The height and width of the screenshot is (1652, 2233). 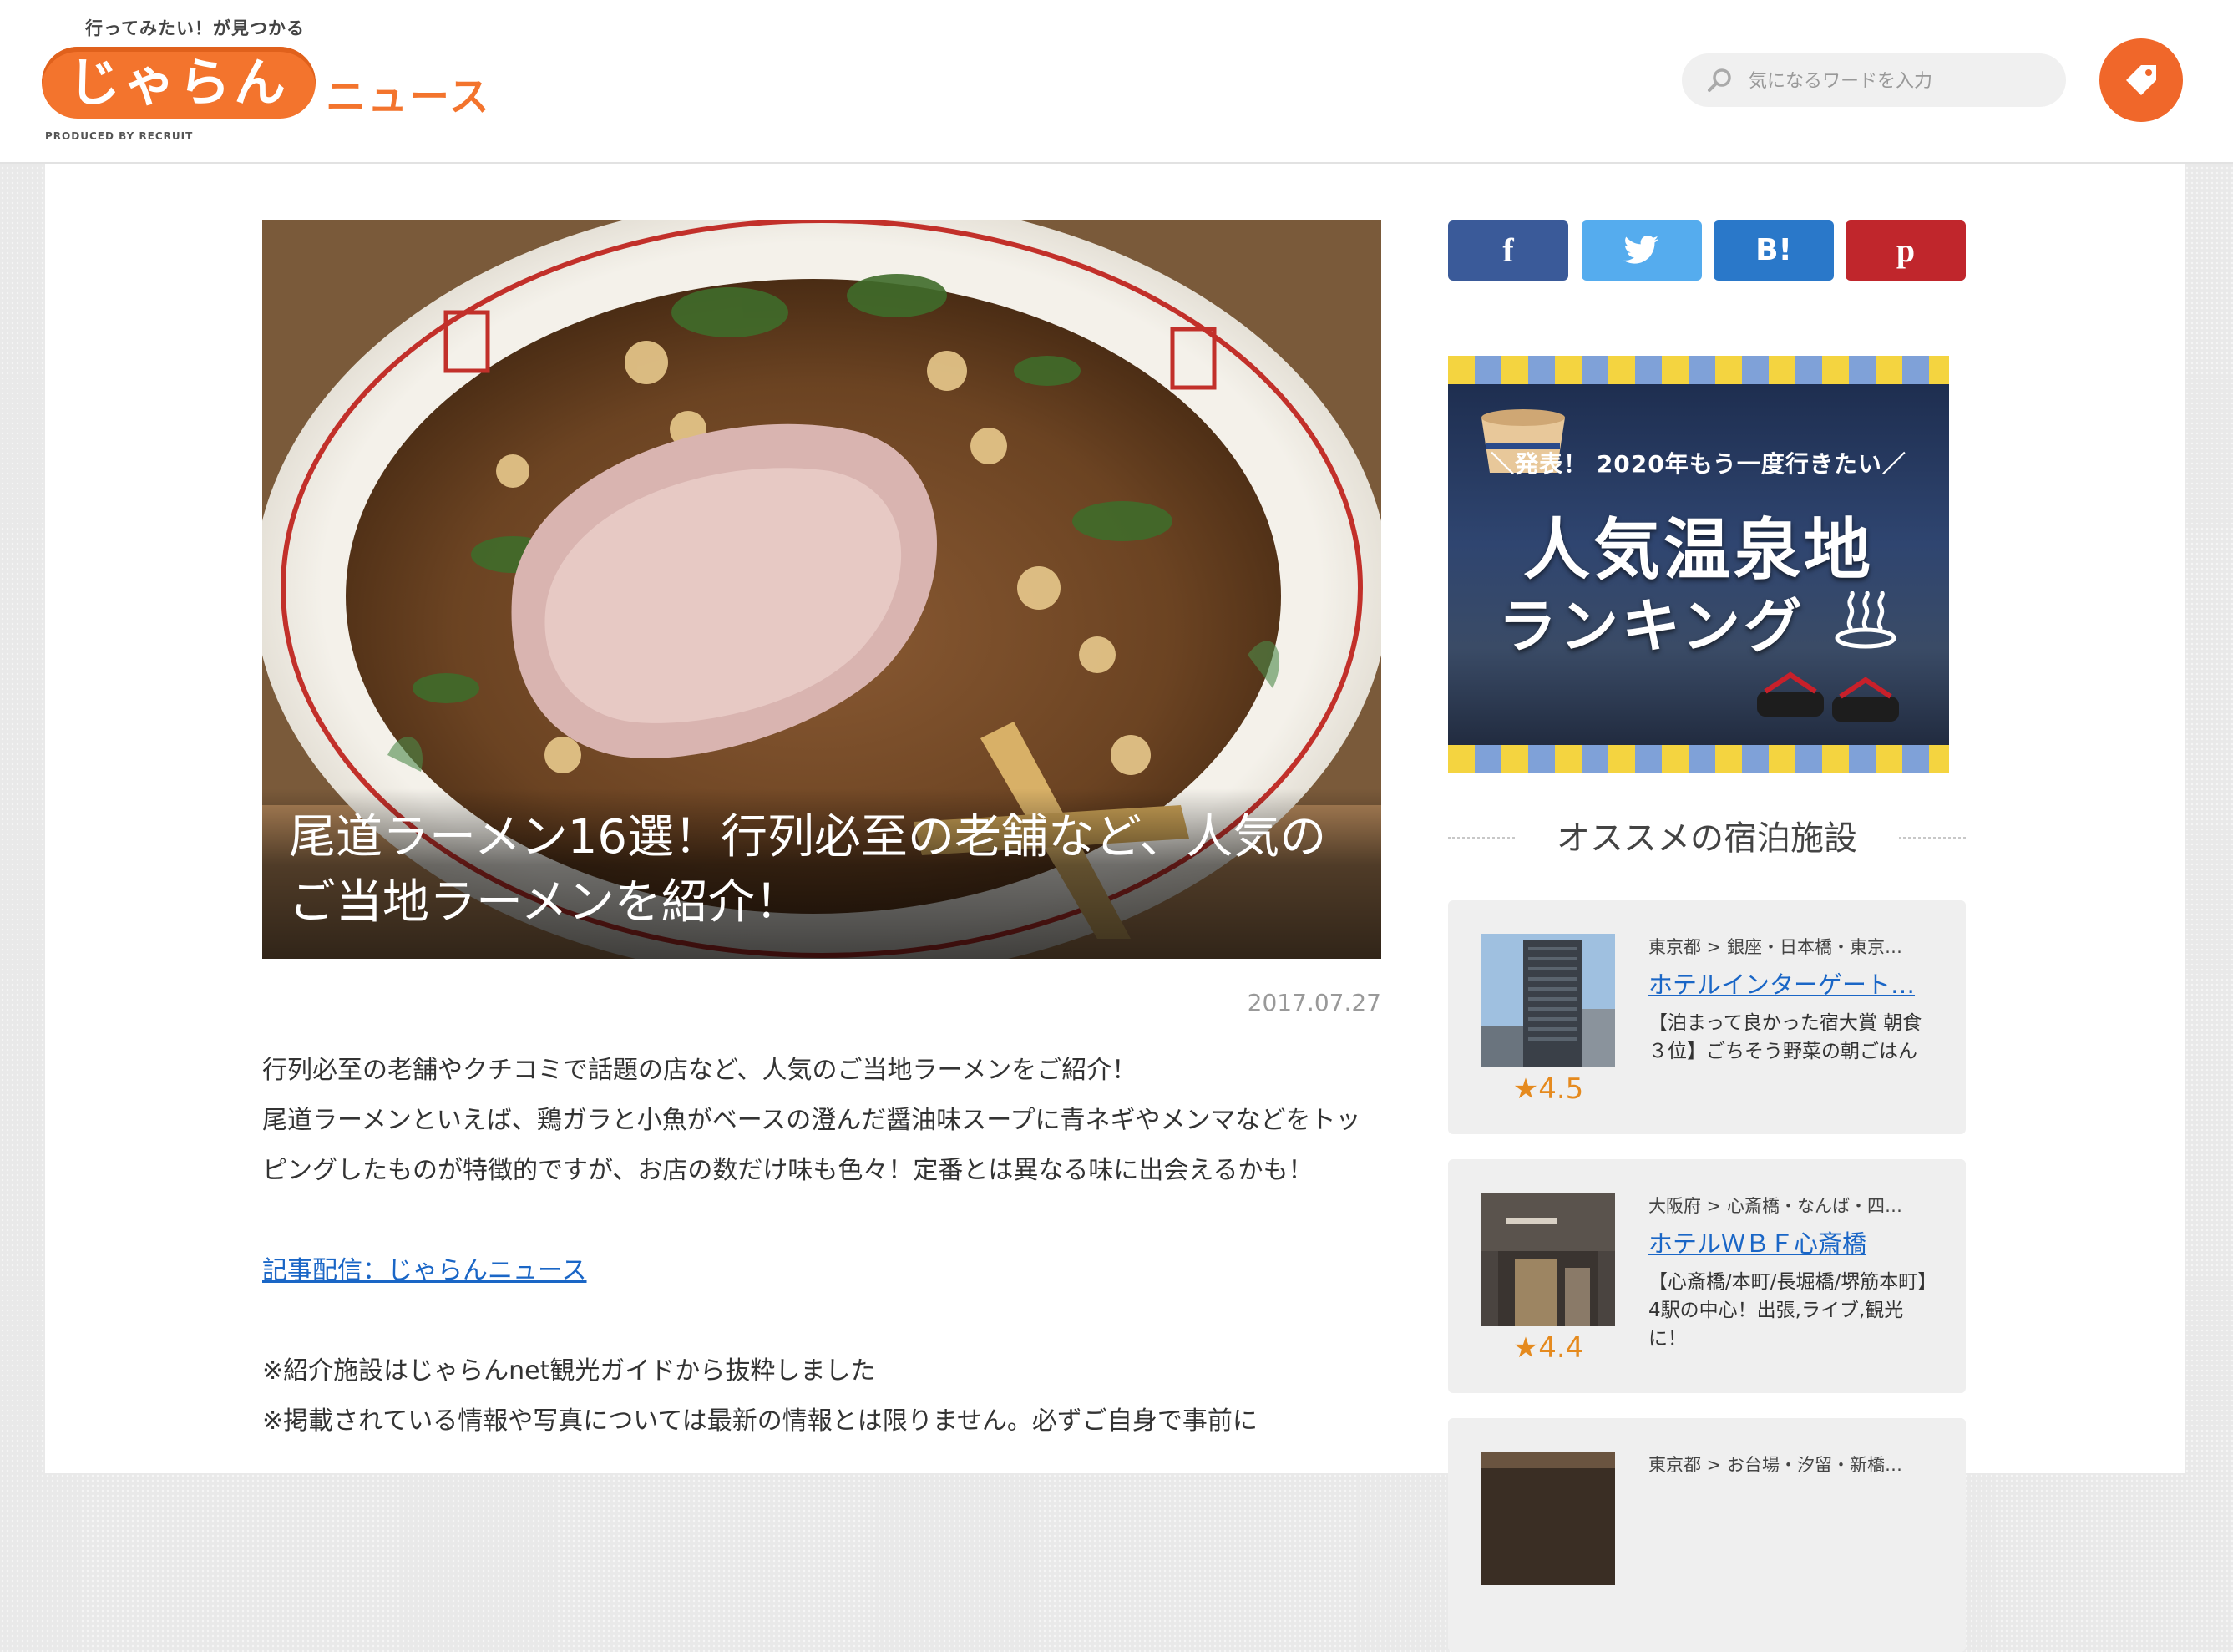 I want to click on facebook-share-button: f, so click(x=1508, y=250).